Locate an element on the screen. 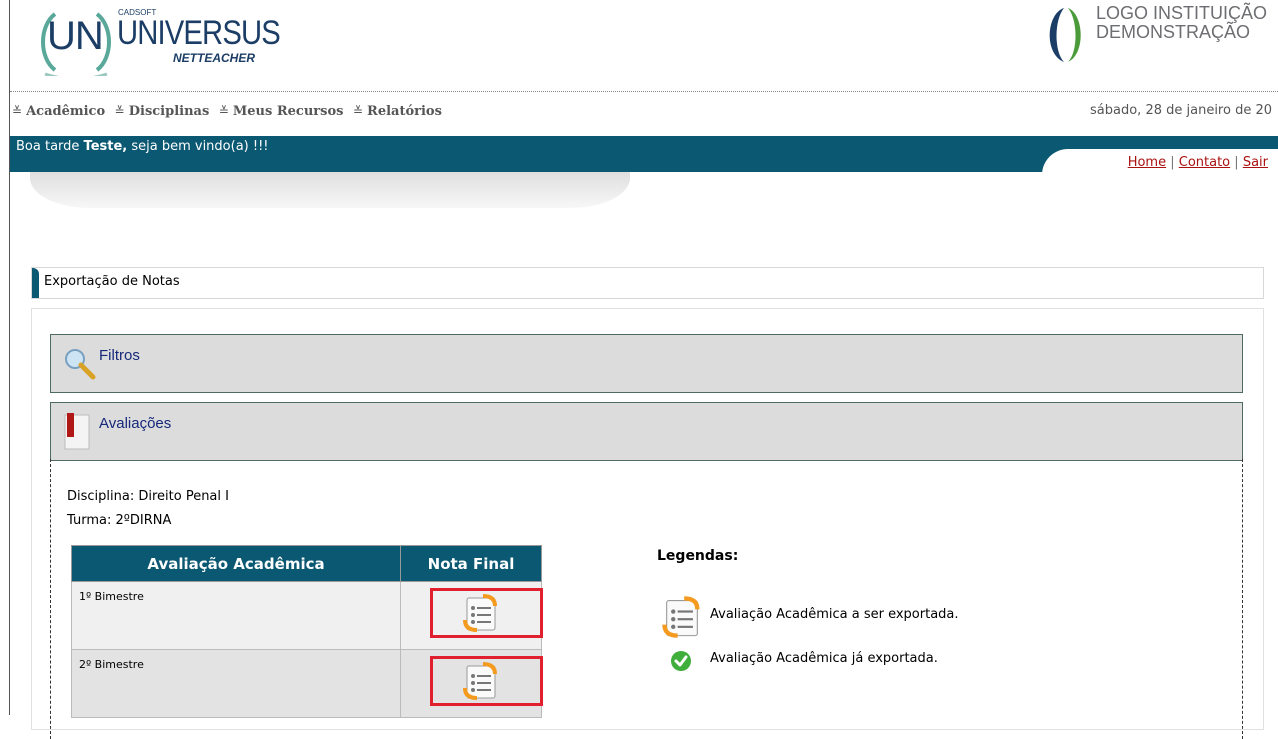 This screenshot has height=739, width=1278. contato-link: Contato is located at coordinates (1204, 162).